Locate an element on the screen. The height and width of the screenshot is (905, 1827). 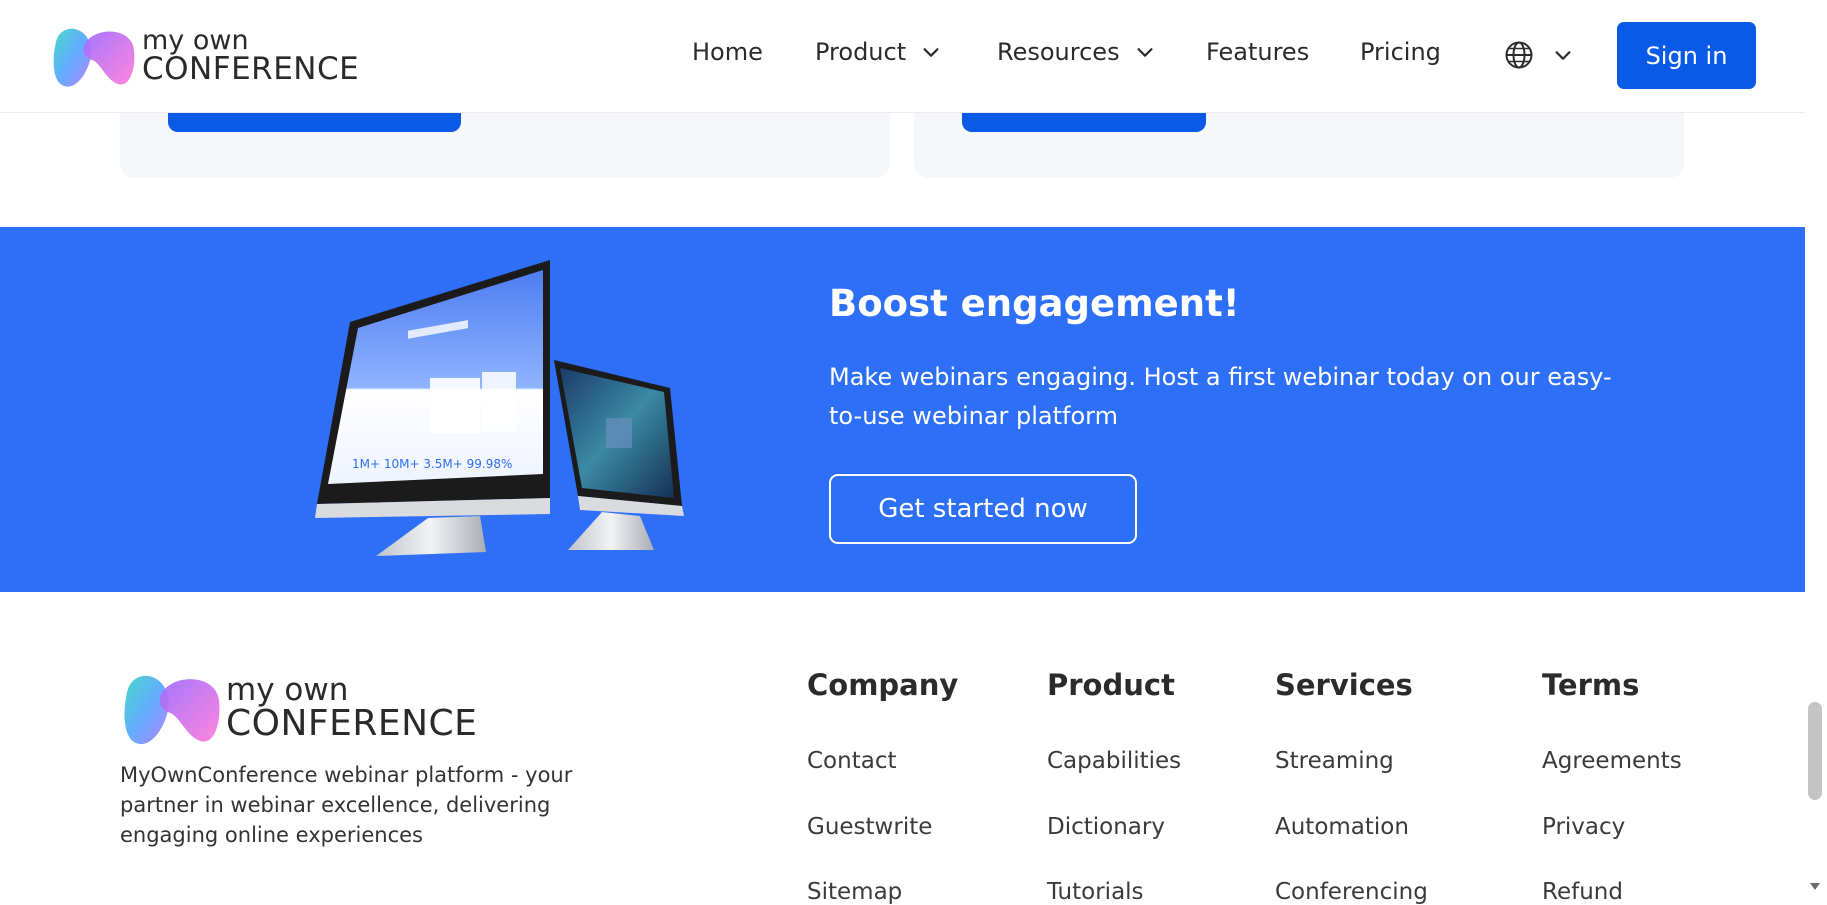
nav-pricing-label: Pricing is located at coordinates (1400, 52).